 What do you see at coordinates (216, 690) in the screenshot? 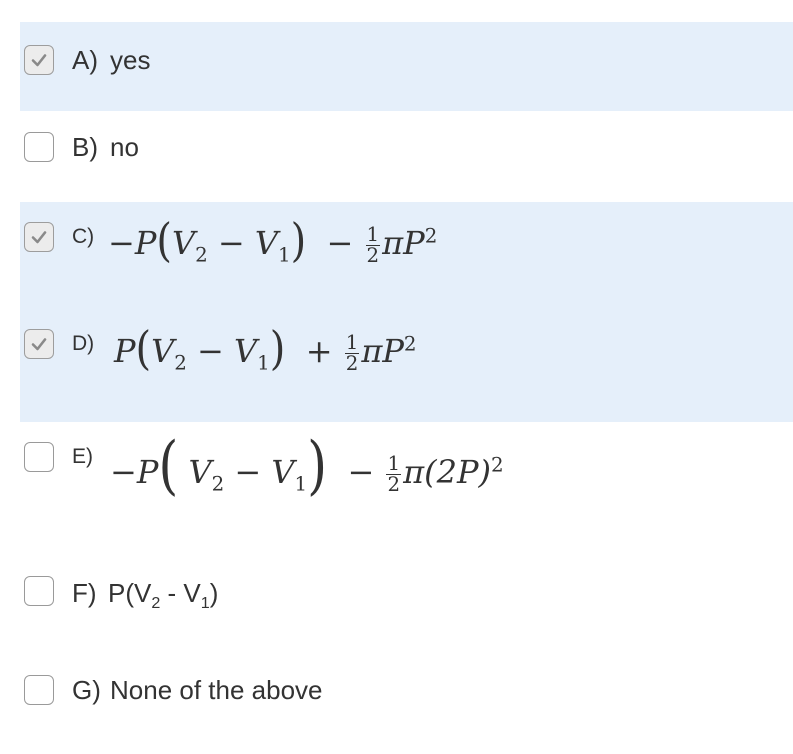
I see `option-text: None of the above` at bounding box center [216, 690].